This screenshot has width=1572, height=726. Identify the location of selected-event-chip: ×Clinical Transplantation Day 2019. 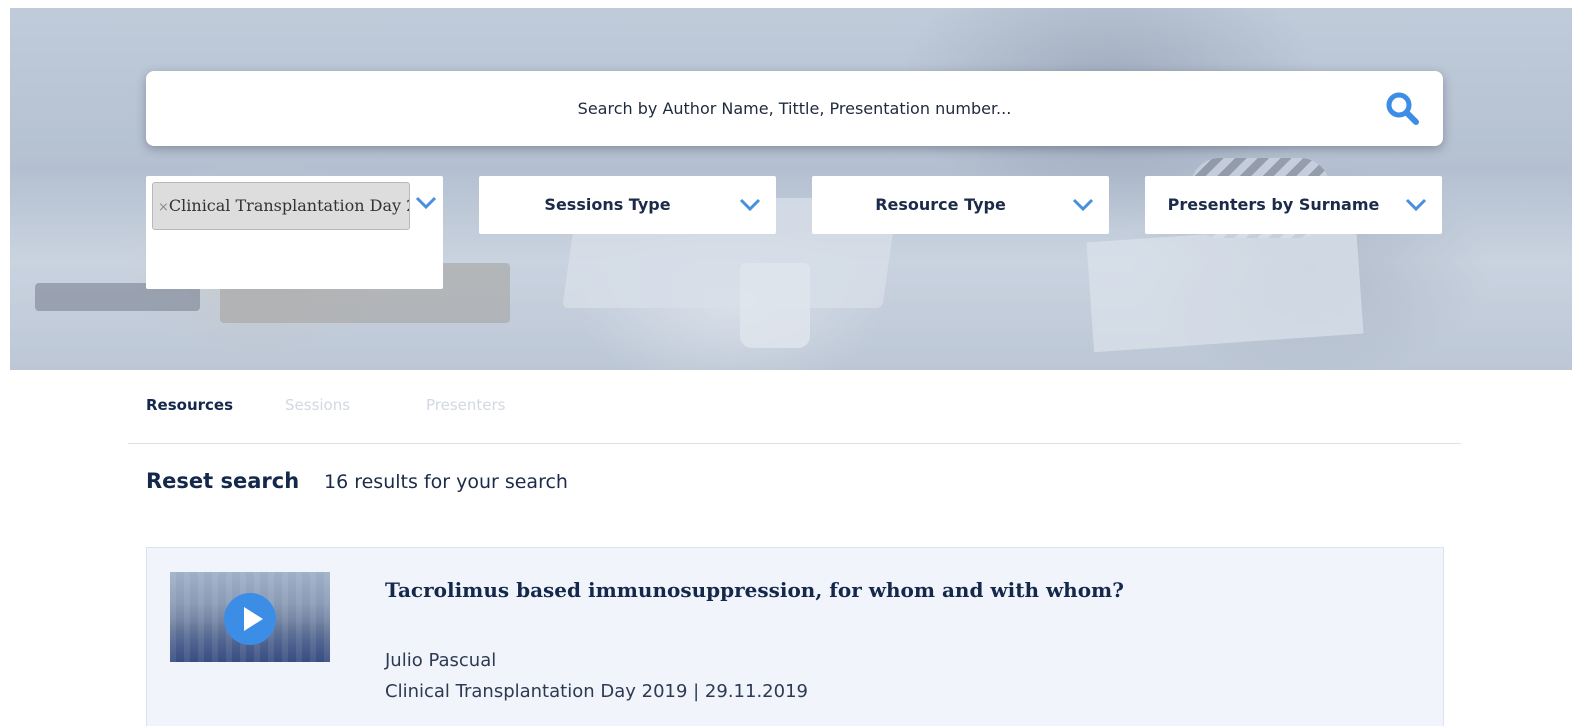
(281, 206).